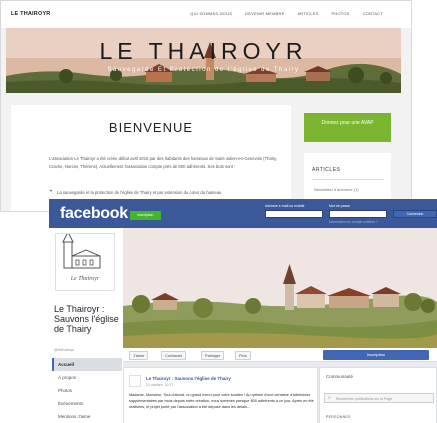 This screenshot has width=437, height=423. I want to click on page-search-input: ⌕ Rechercher publications sur la Page, so click(379, 398).